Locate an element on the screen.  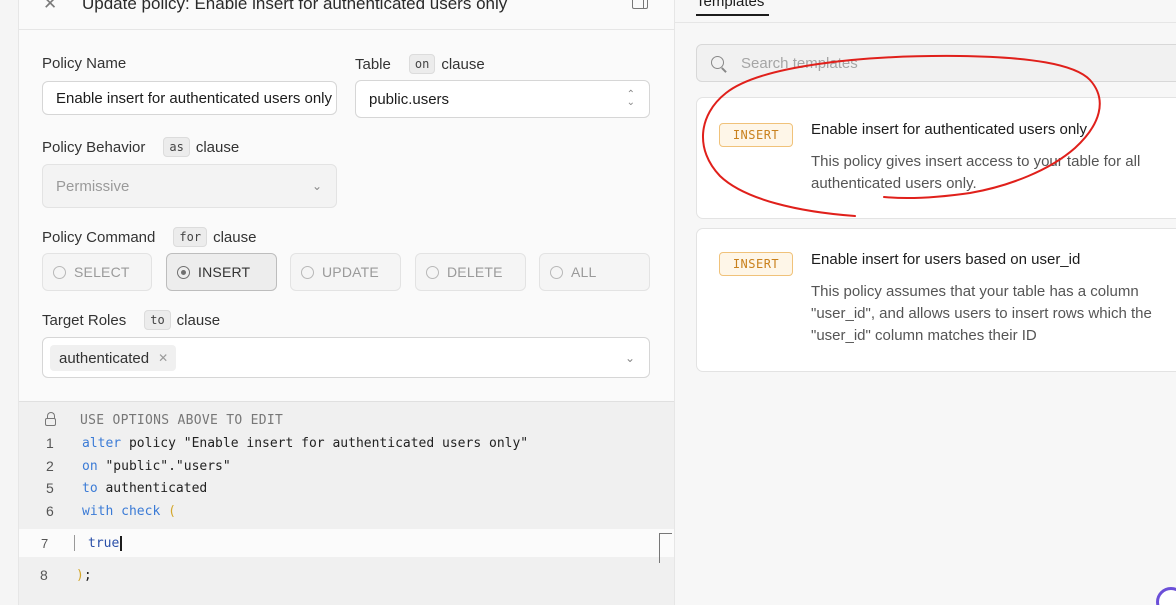
line-number: 8 is located at coordinates (44, 575).